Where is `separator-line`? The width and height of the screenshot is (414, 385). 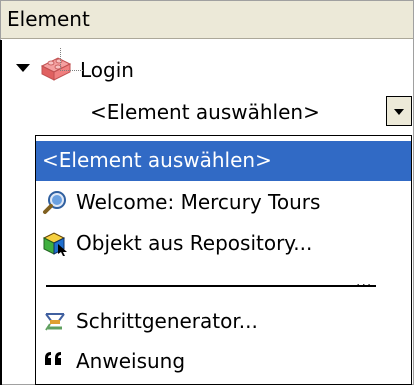
separator-line is located at coordinates (211, 286).